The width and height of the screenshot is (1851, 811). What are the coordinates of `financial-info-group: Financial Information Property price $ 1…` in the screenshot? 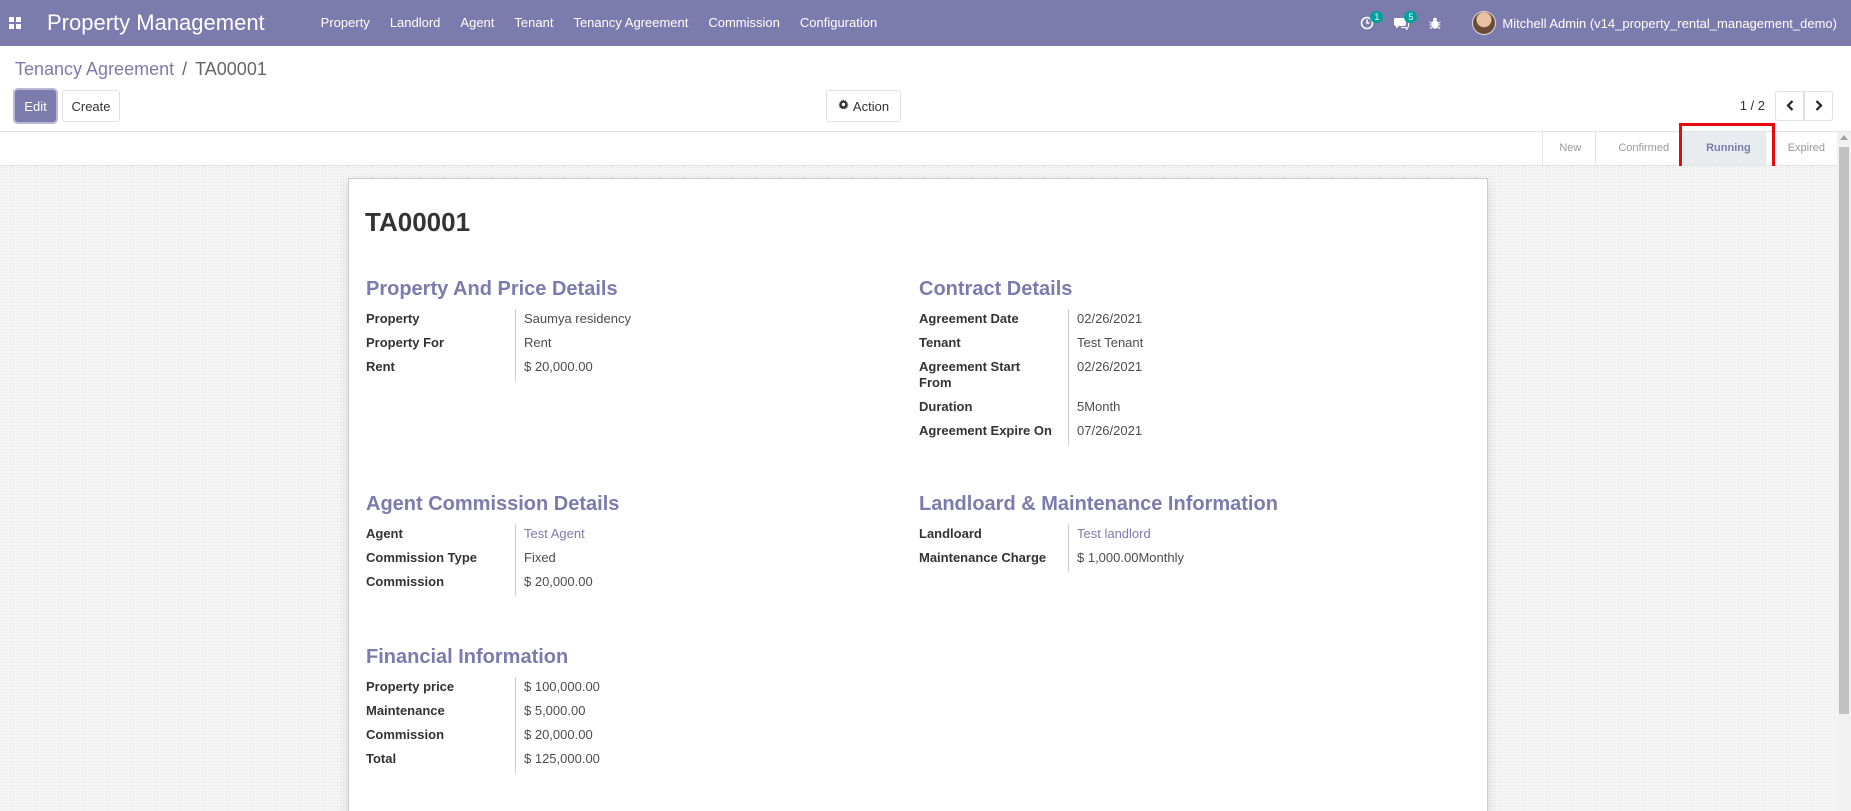 It's located at (616, 709).